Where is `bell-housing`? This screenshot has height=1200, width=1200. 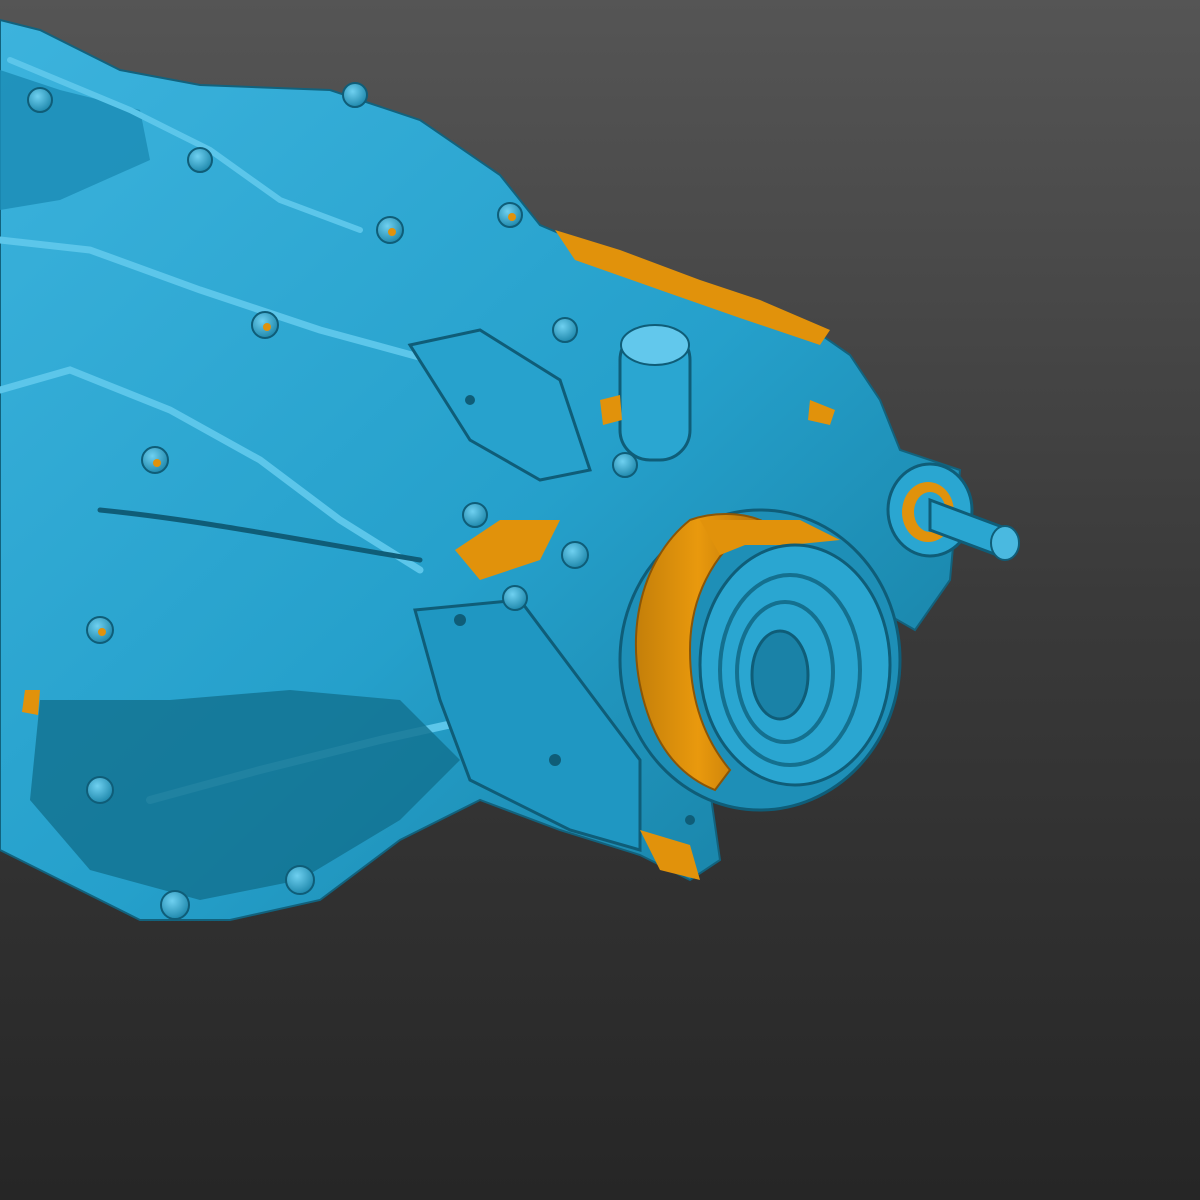
bell-housing is located at coordinates (760, 660).